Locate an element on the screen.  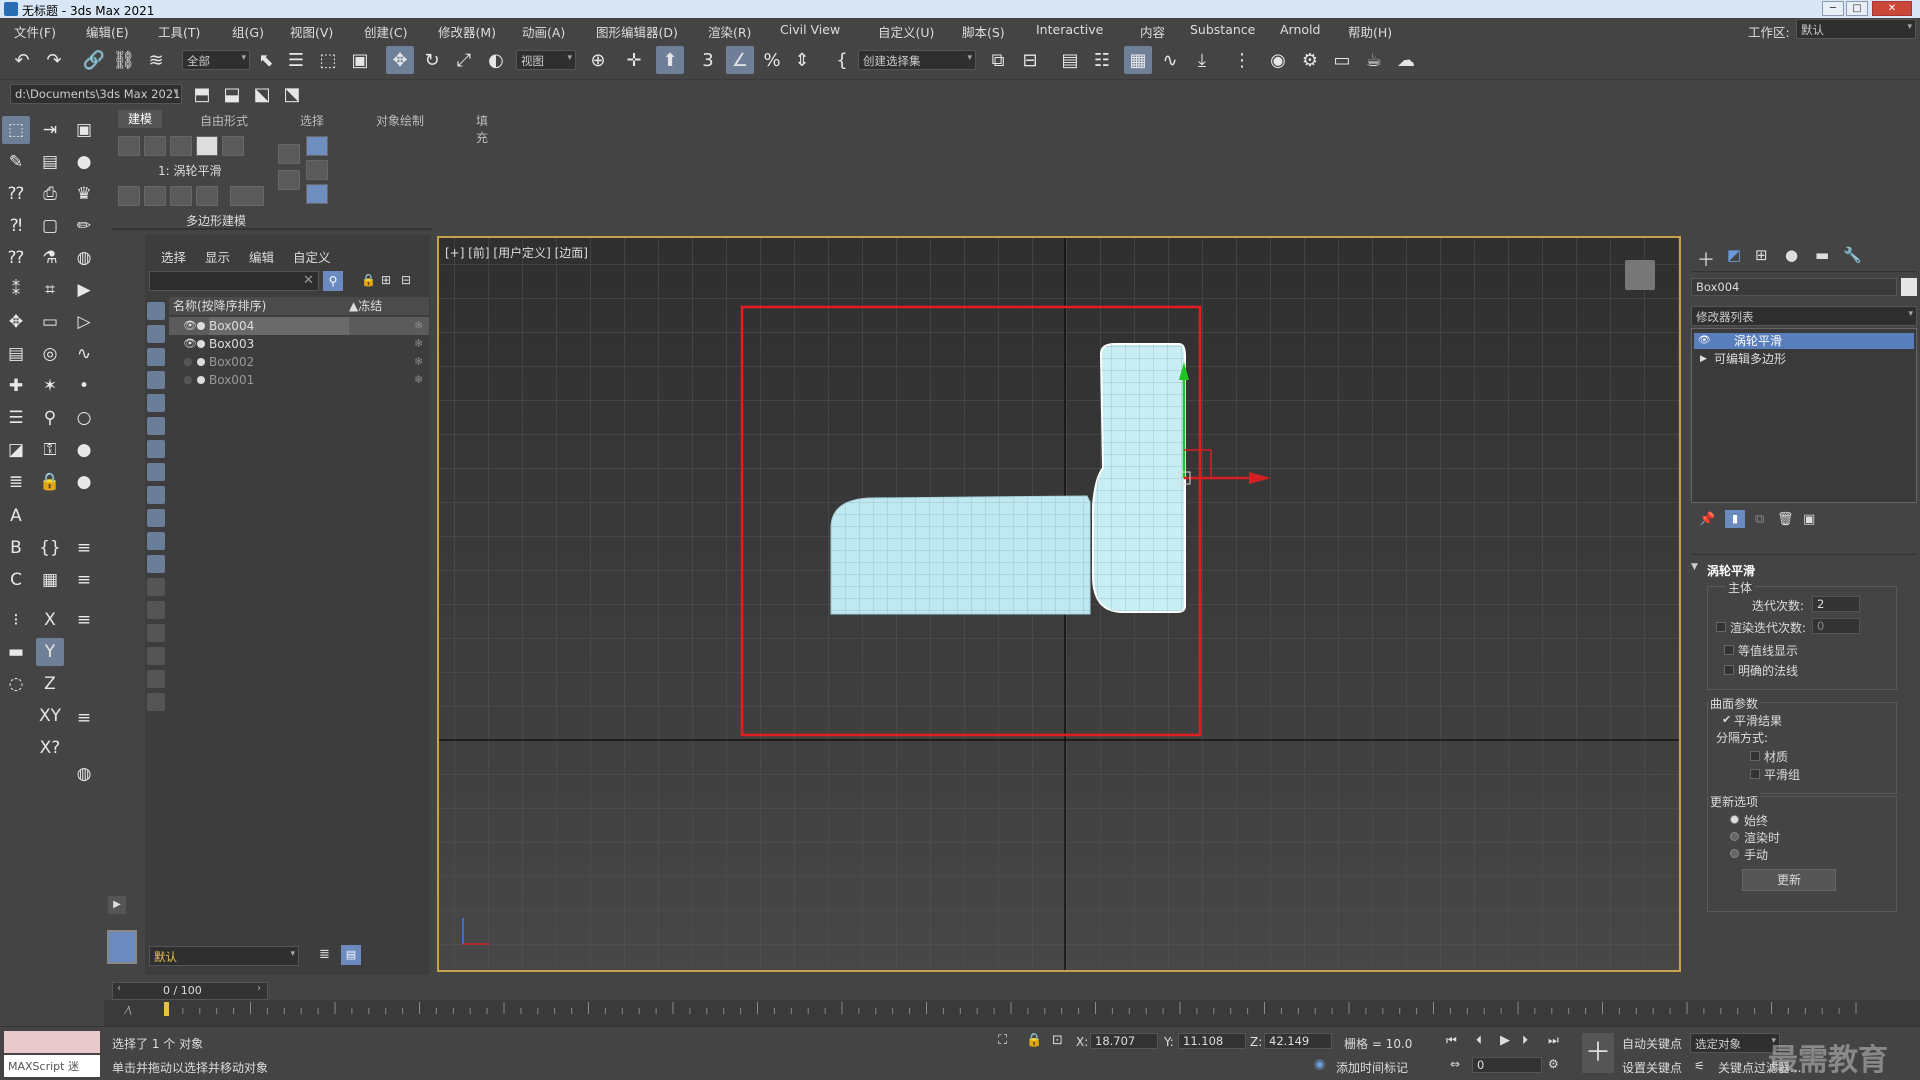
remove-modifier-icon: 🗑 is located at coordinates (1785, 519).